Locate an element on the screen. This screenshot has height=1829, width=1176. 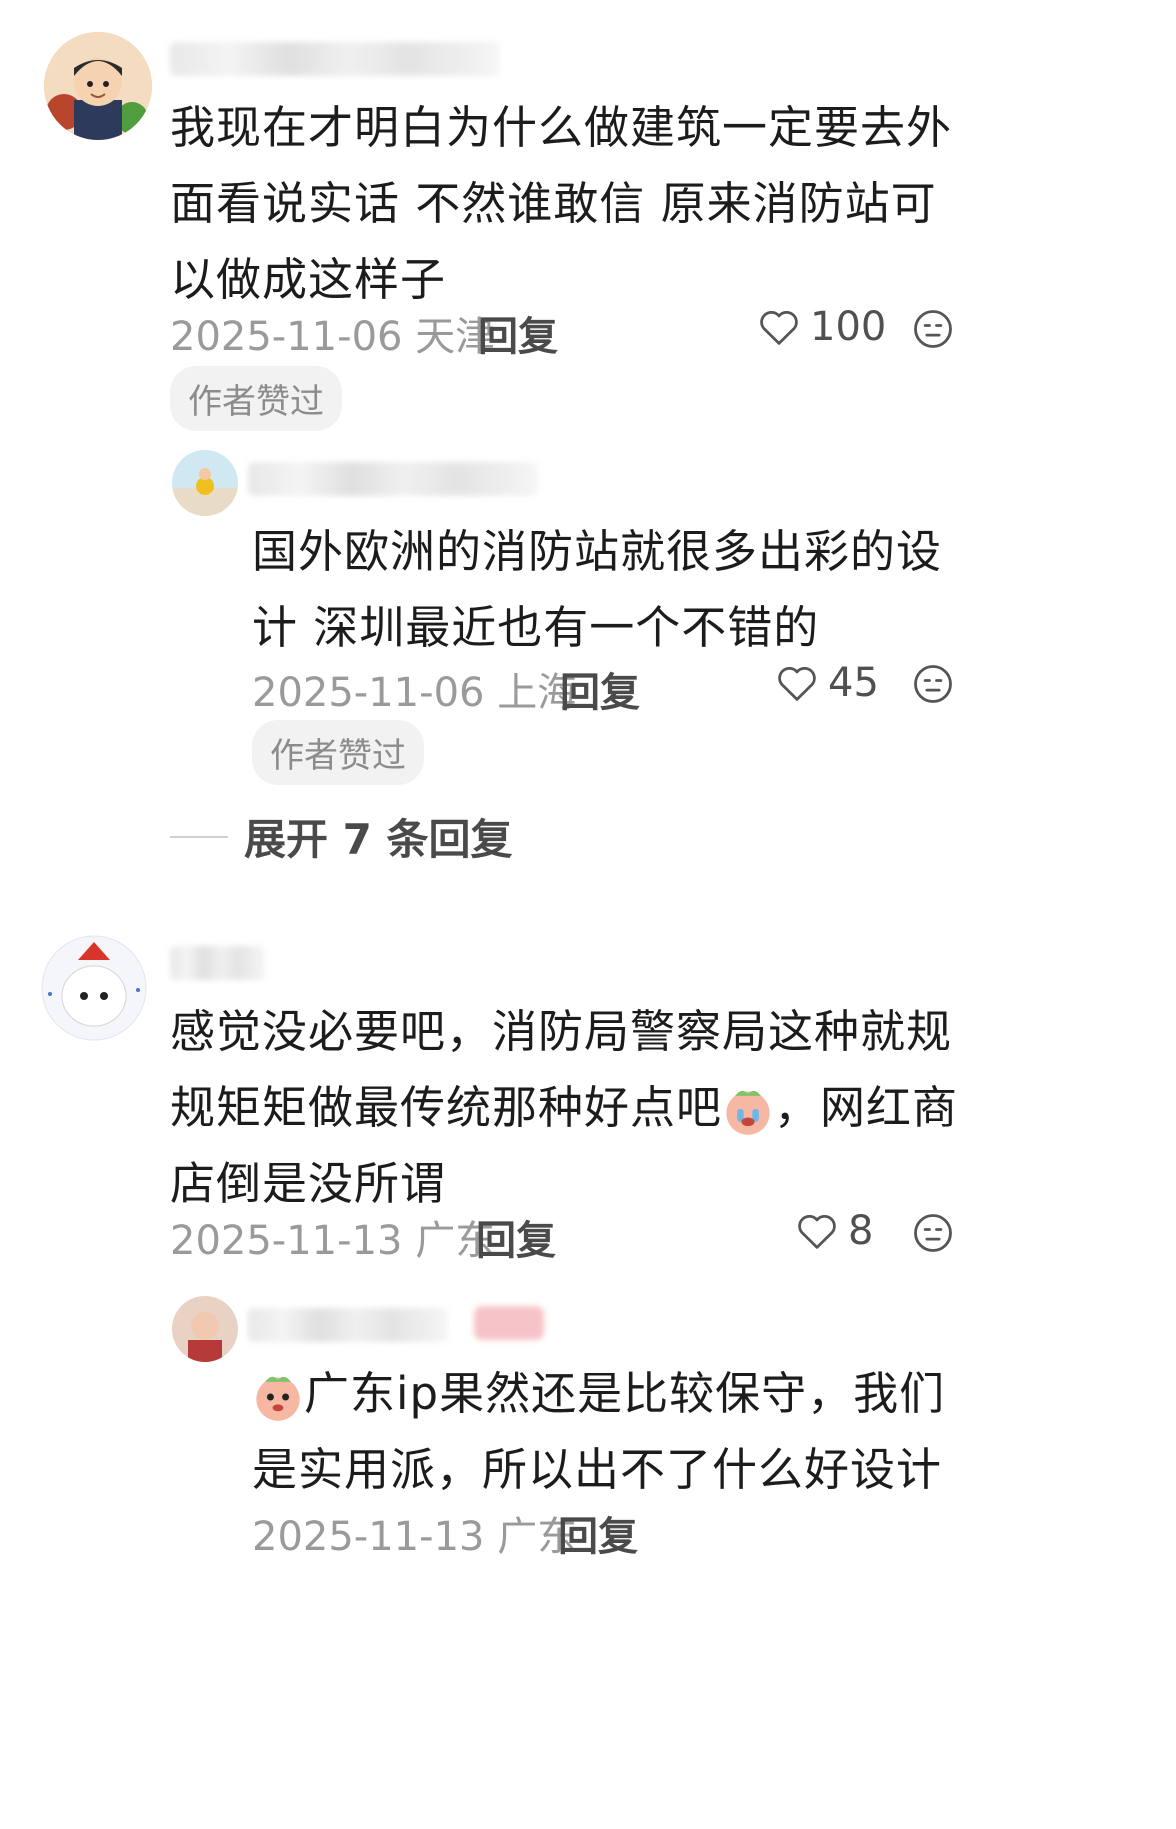
reply-date: 2025-11-13 is located at coordinates (368, 1537).